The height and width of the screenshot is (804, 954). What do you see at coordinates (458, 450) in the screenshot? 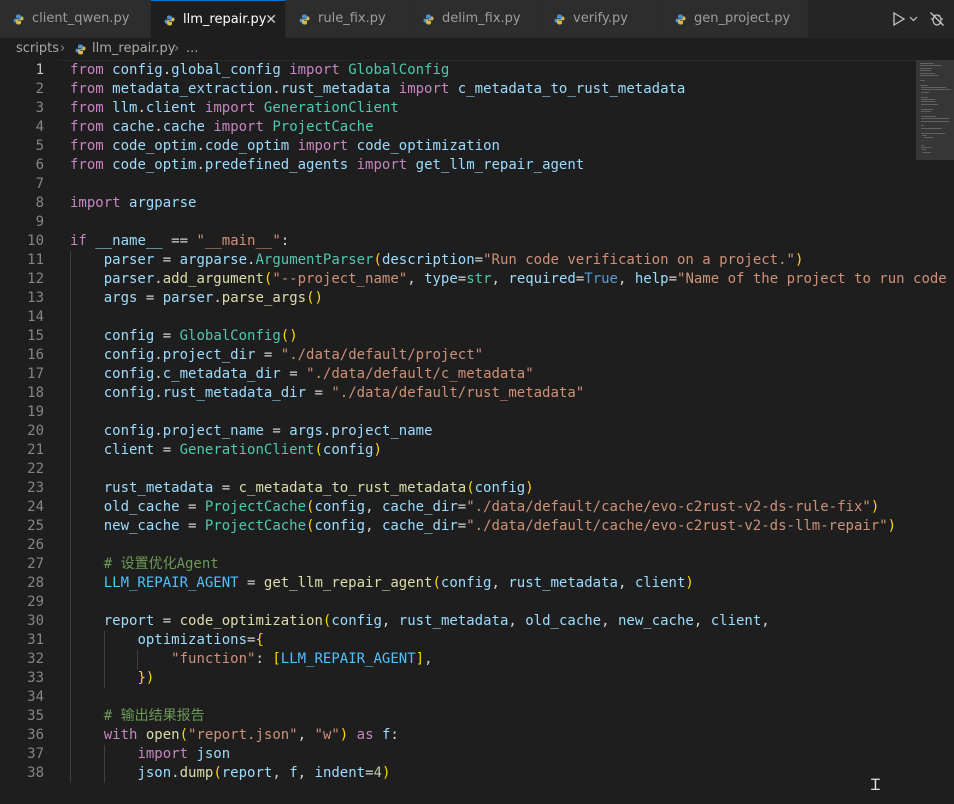
I see `code-line: 21 client = GenerationClient(config)` at bounding box center [458, 450].